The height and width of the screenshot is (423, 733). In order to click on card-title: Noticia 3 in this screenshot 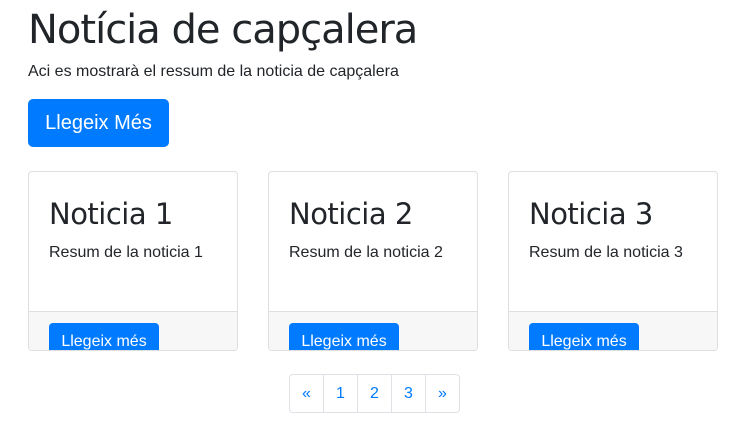, I will do `click(591, 214)`.